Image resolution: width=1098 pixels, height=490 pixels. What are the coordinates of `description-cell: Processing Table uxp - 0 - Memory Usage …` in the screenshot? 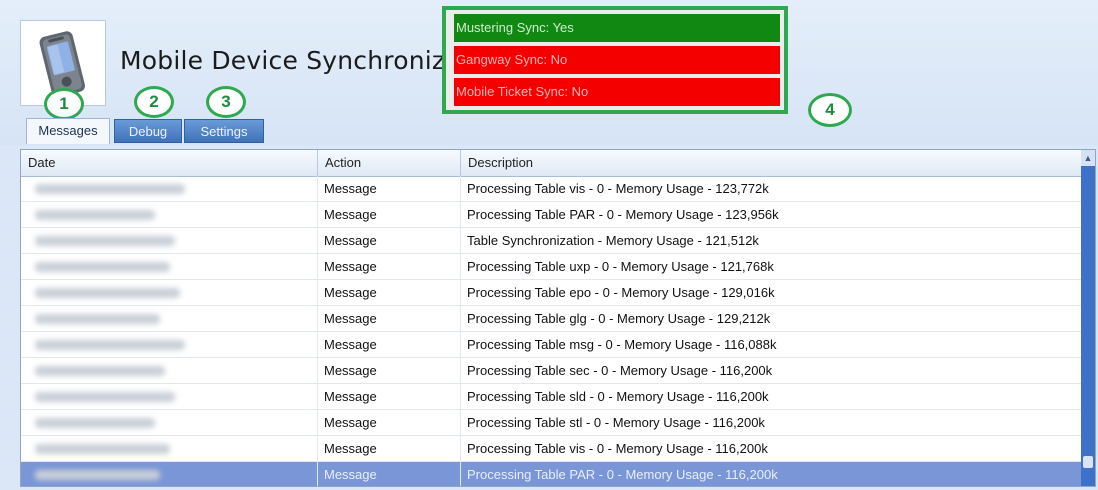 It's located at (620, 266).